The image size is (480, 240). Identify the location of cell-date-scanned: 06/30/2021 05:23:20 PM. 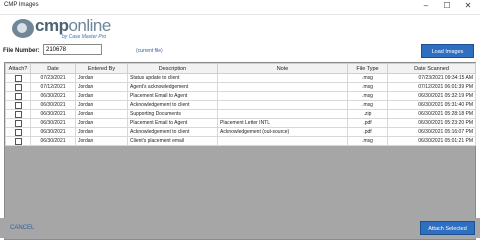
(431, 123).